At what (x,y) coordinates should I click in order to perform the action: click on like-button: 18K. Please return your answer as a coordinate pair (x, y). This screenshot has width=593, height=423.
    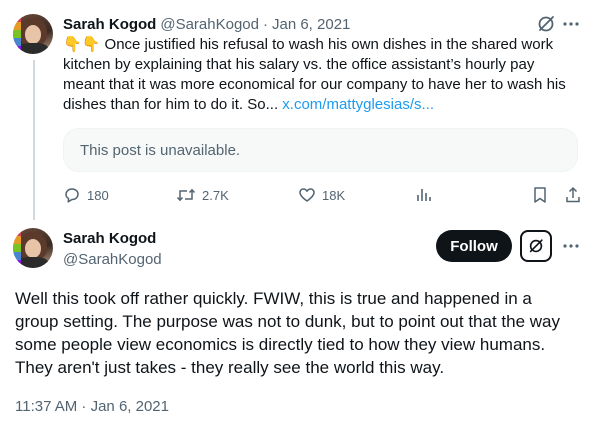
    Looking at the image, I should click on (321, 195).